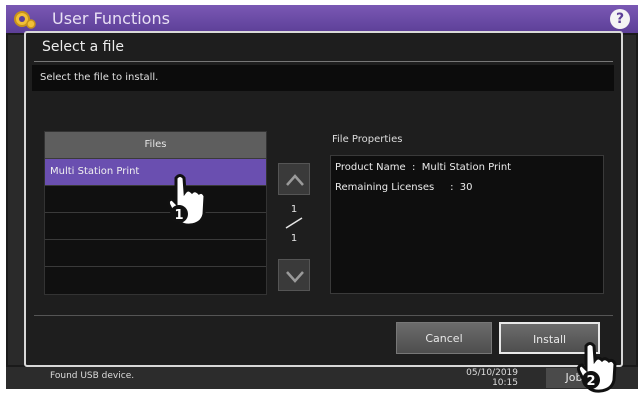  I want to click on file-row-multi-station-print: Multi Station Print, so click(155, 171).